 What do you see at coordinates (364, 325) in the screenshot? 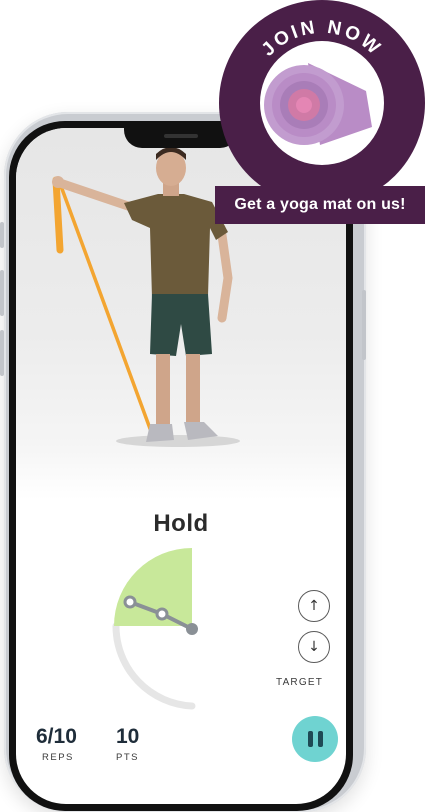
I see `phone-power-button` at bounding box center [364, 325].